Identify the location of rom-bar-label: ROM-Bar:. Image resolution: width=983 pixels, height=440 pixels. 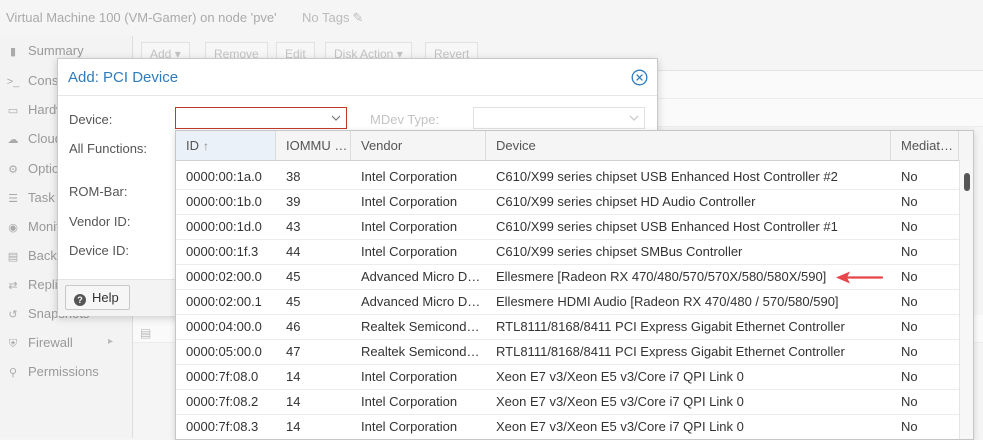
(98, 191).